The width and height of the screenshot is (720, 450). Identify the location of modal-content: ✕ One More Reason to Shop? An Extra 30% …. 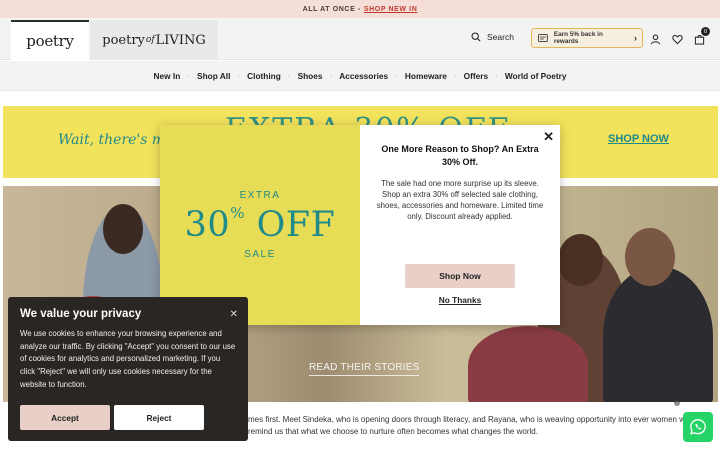
(460, 225).